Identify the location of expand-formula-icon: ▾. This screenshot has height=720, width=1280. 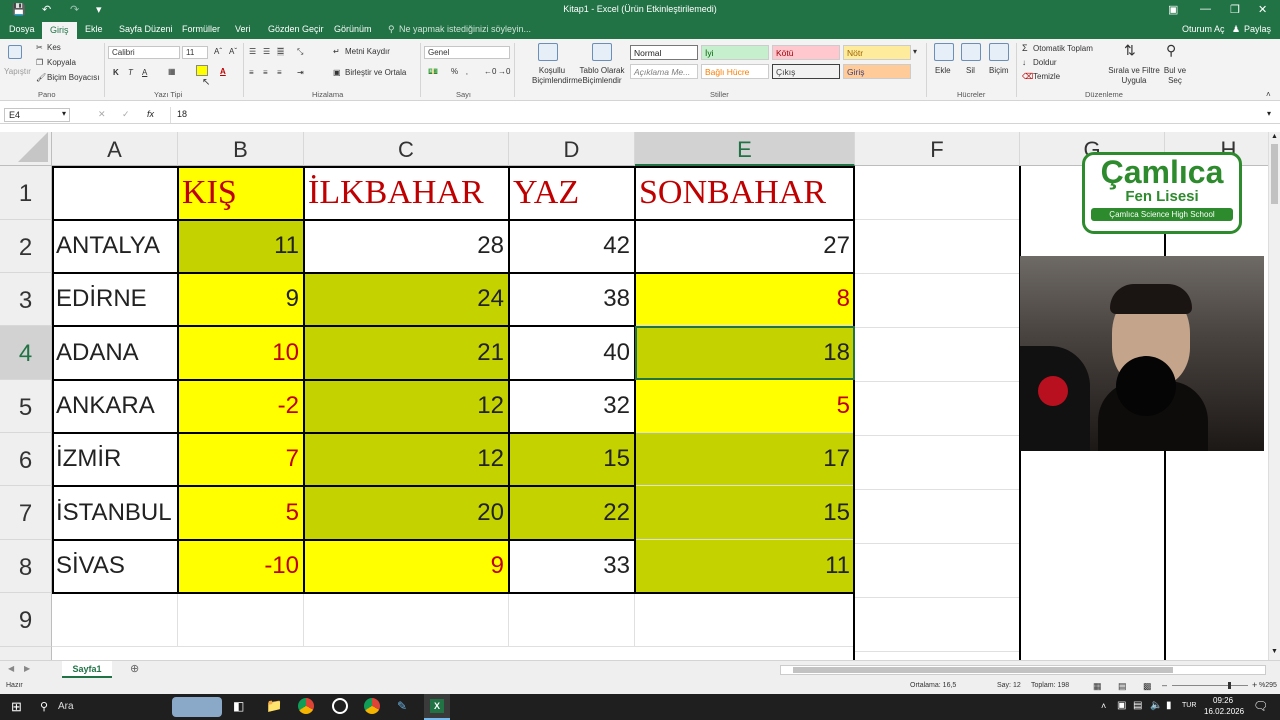
(1269, 113).